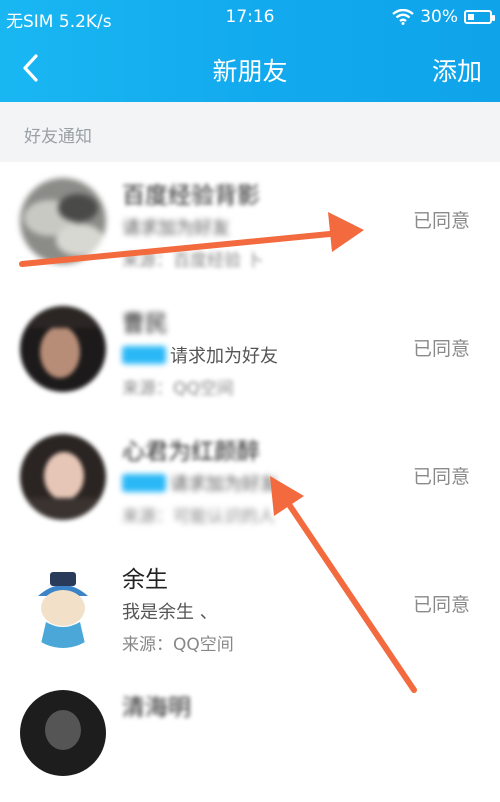 The width and height of the screenshot is (500, 802). What do you see at coordinates (457, 70) in the screenshot?
I see `add-button: 添加` at bounding box center [457, 70].